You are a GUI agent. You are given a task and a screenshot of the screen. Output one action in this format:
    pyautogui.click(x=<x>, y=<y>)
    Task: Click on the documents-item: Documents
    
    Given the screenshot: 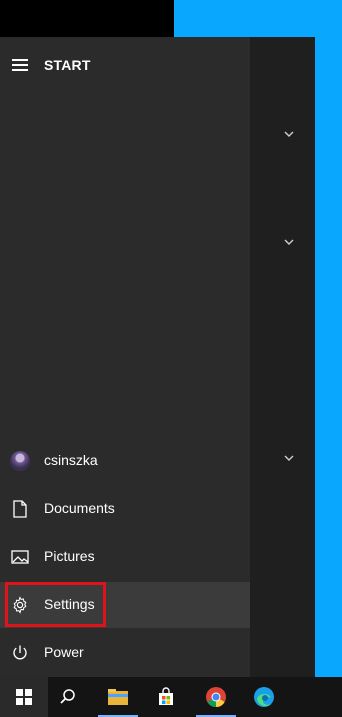 What is the action you would take?
    pyautogui.click(x=125, y=509)
    